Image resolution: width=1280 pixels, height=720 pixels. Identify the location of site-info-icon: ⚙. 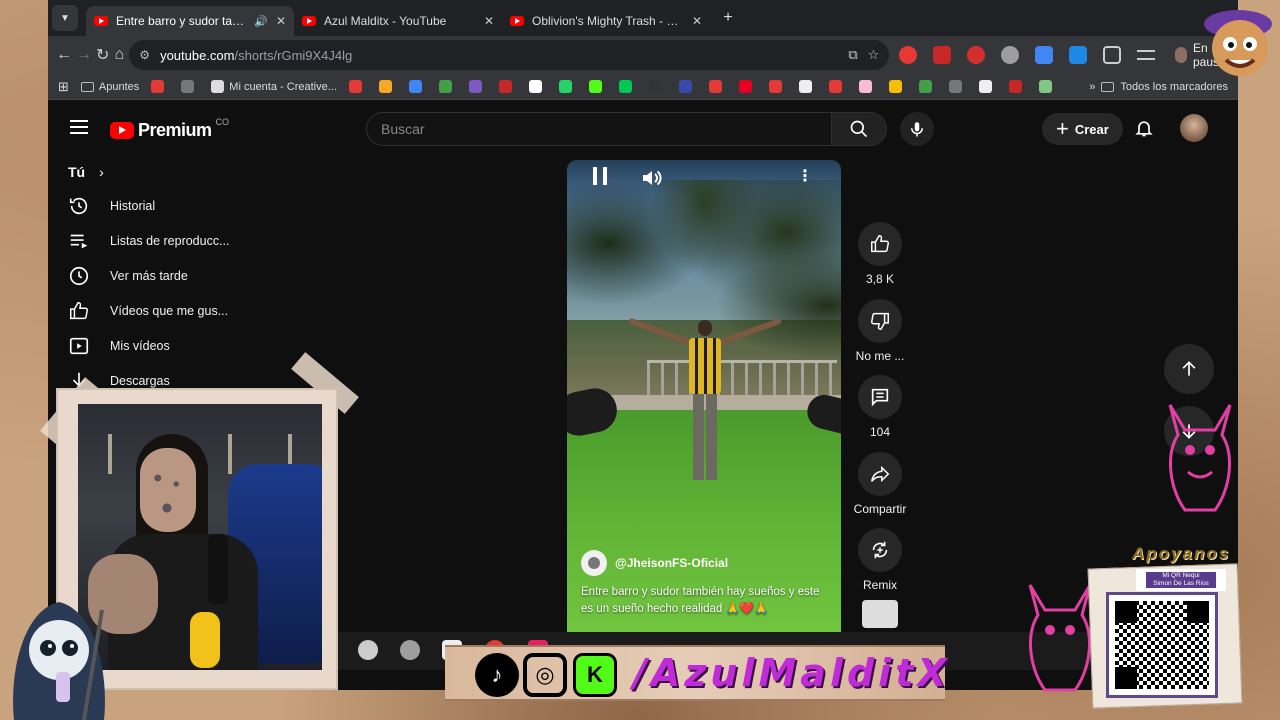
(144, 55).